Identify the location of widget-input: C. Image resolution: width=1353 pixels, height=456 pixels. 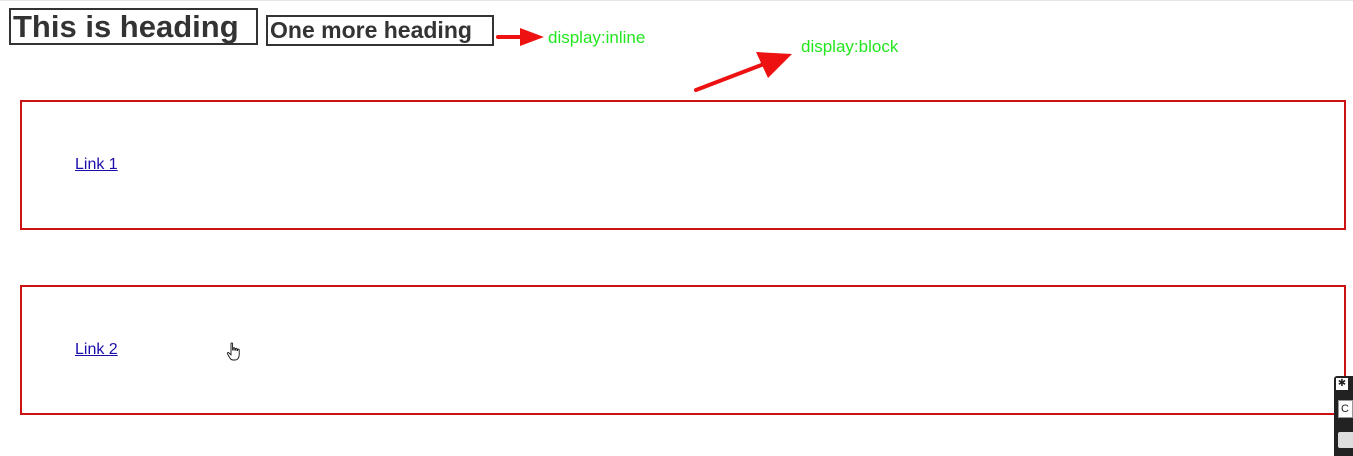
(1345, 409).